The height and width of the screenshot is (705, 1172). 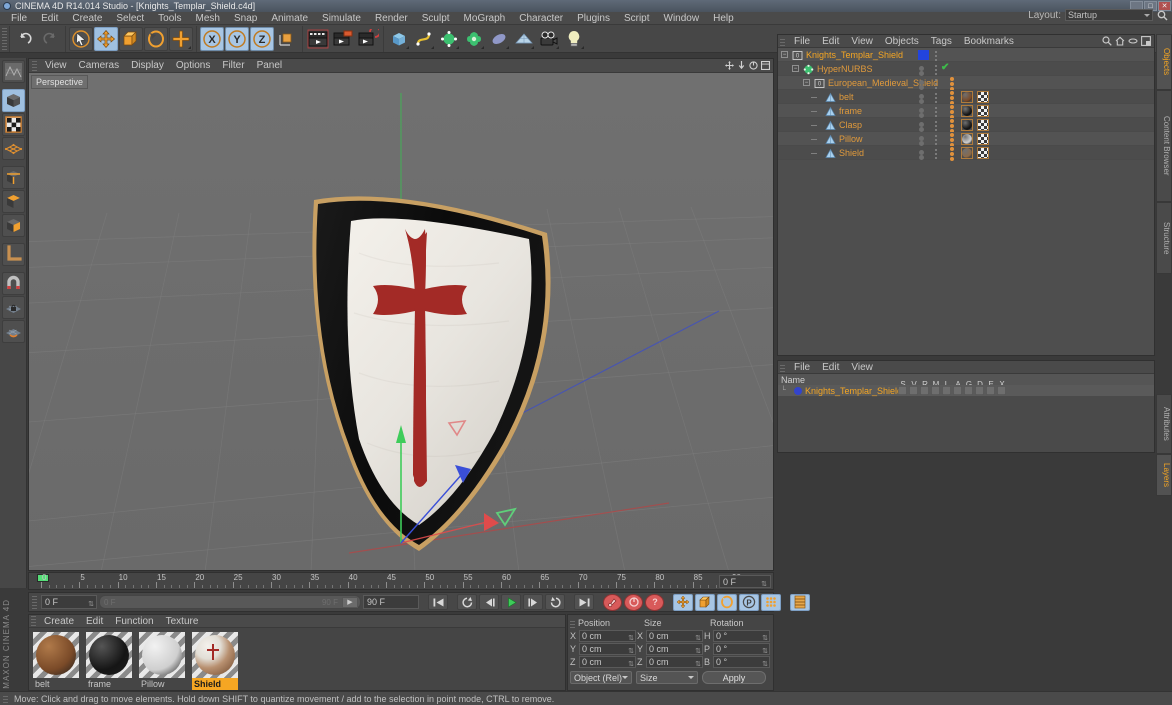 What do you see at coordinates (485, 18) in the screenshot?
I see `menu-mograph: MoGraph` at bounding box center [485, 18].